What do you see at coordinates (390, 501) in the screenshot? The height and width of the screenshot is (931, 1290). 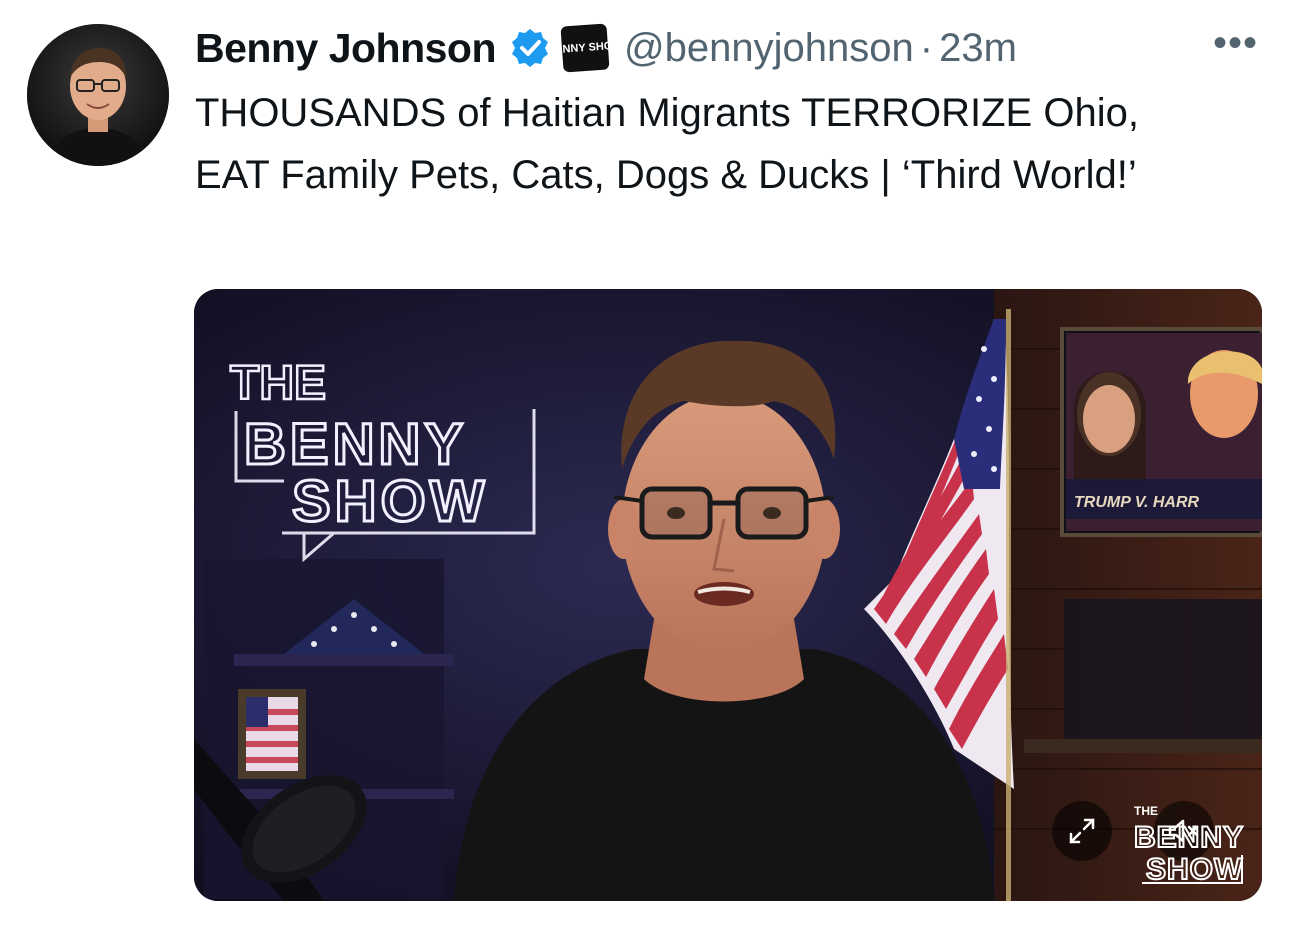 I see `neon-sign-line3: SHOW` at bounding box center [390, 501].